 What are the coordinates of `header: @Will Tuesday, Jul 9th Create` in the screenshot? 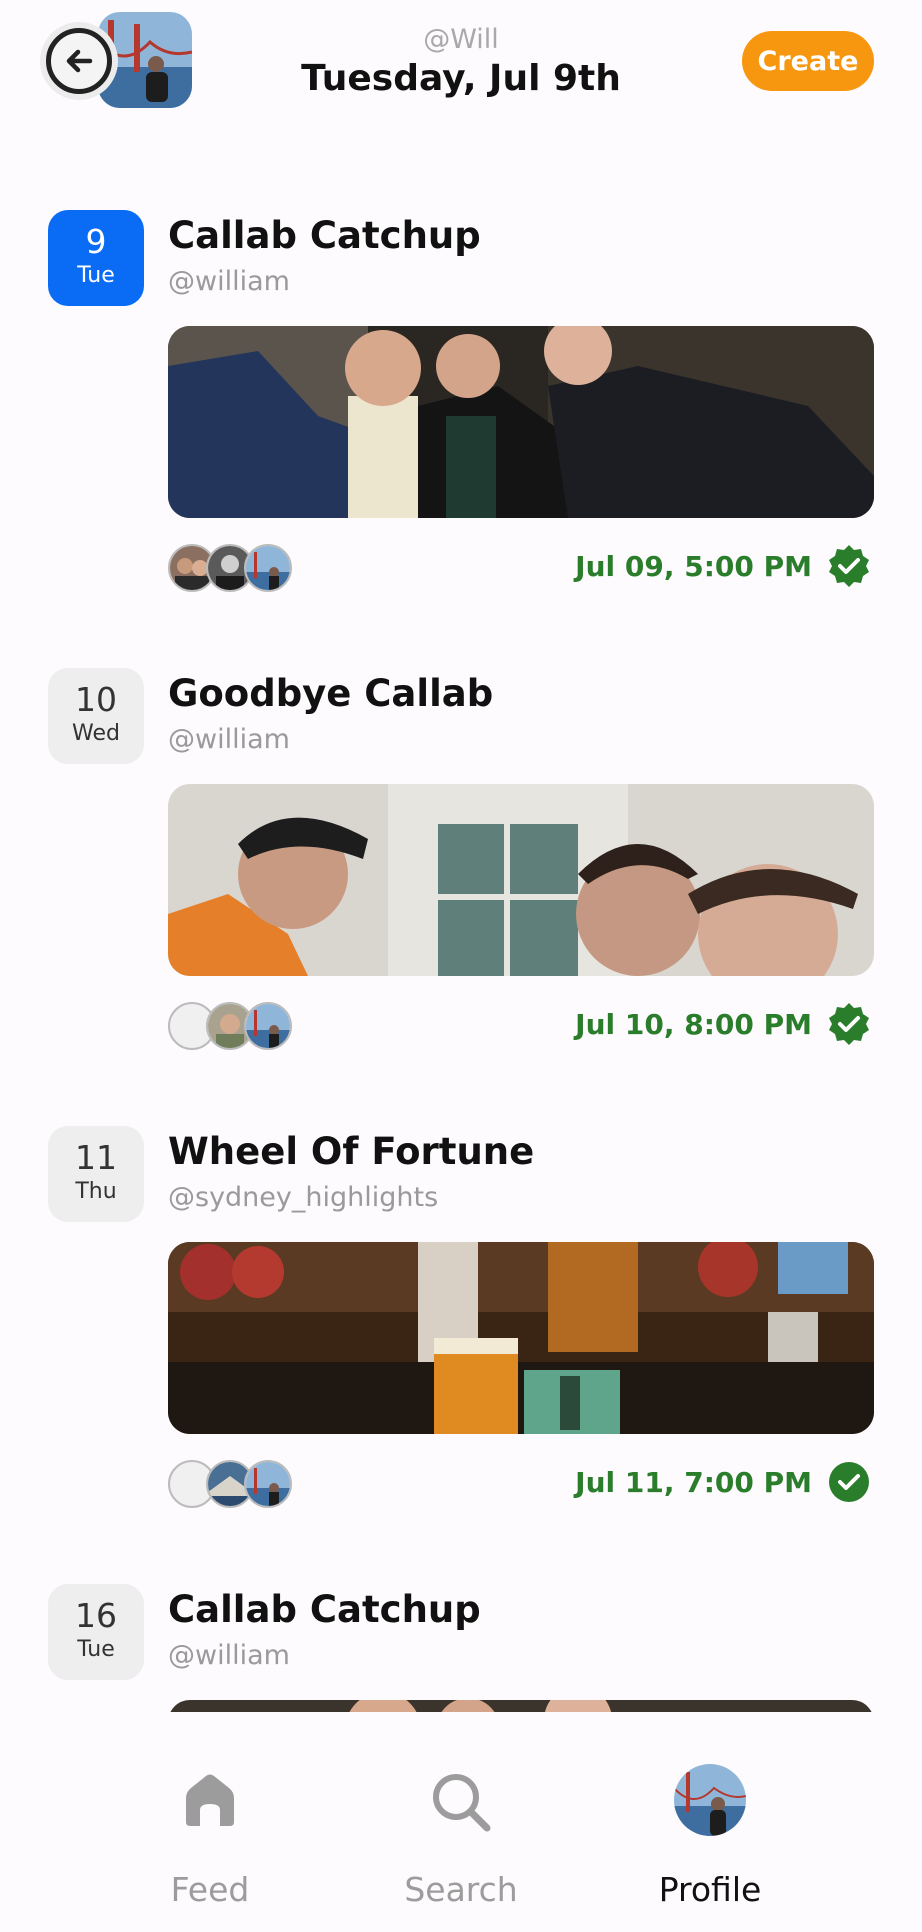 It's located at (461, 65).